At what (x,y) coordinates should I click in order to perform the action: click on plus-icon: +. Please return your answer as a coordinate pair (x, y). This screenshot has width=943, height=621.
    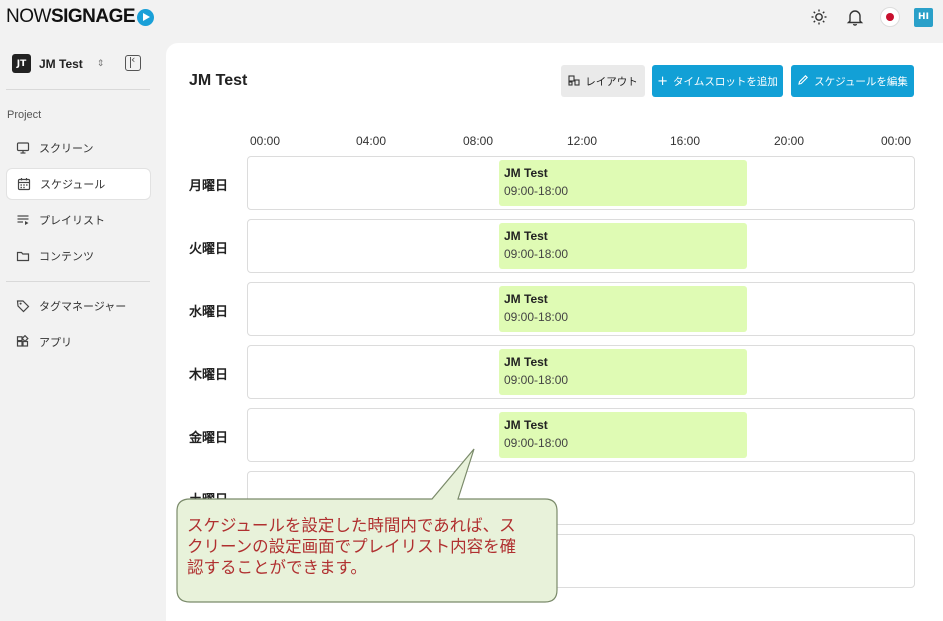
    Looking at the image, I should click on (663, 81).